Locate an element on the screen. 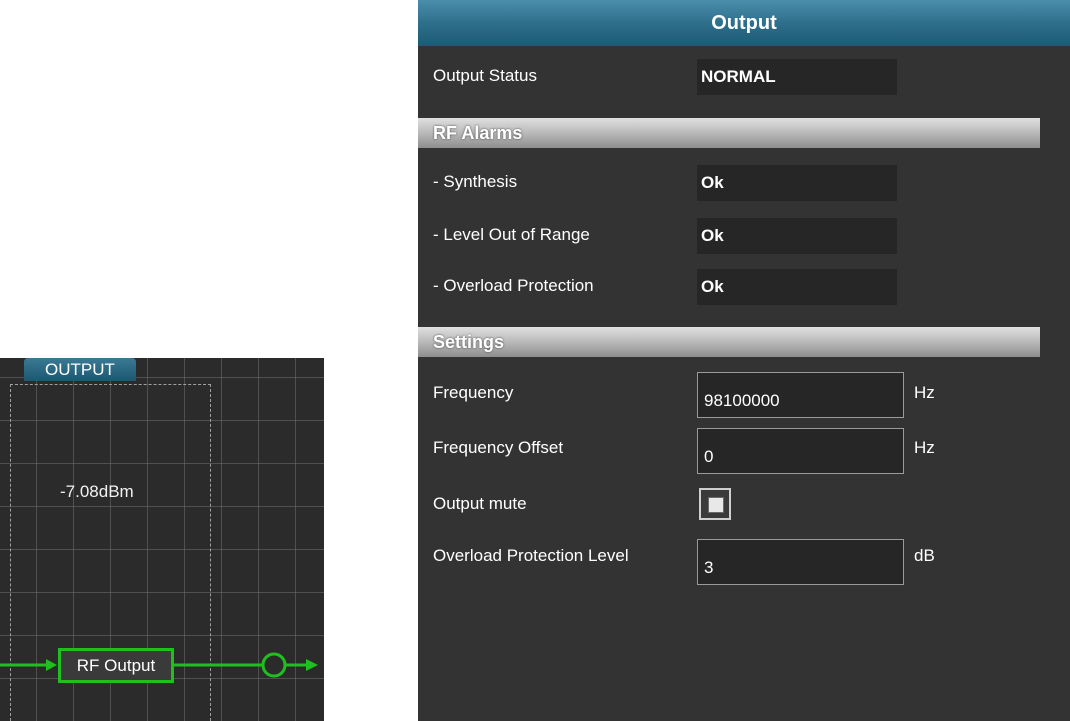  settings-heading: Settings is located at coordinates (729, 342).